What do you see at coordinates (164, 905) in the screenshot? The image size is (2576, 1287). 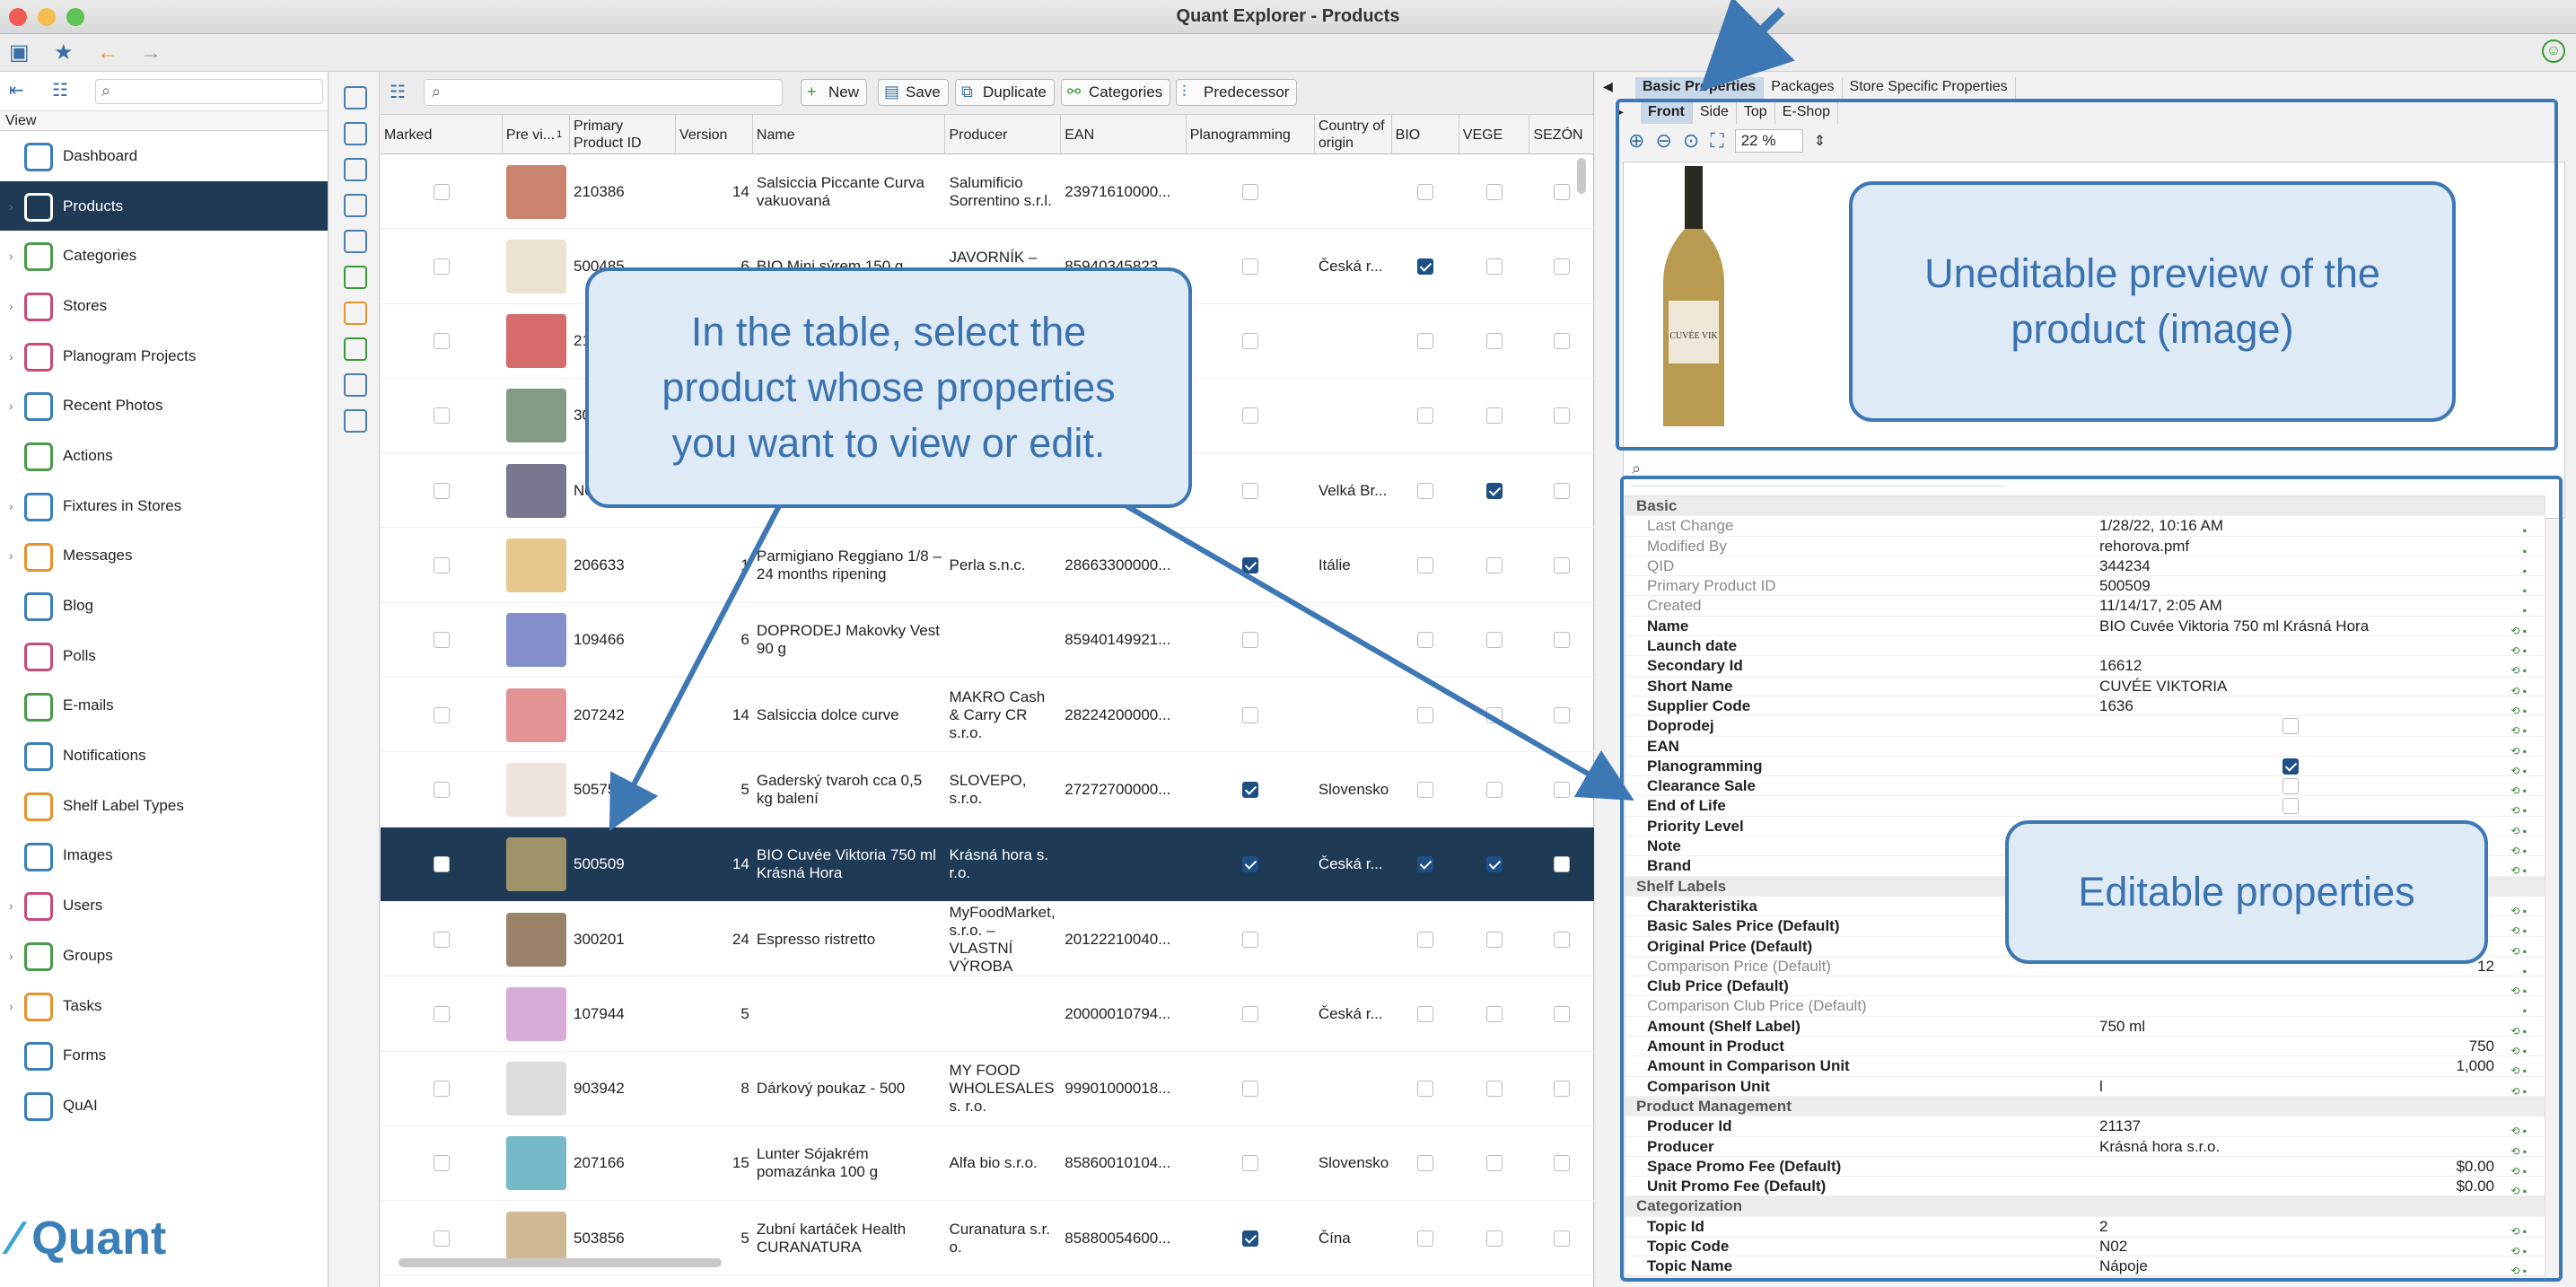 I see `sidebar-item-users: › Users` at bounding box center [164, 905].